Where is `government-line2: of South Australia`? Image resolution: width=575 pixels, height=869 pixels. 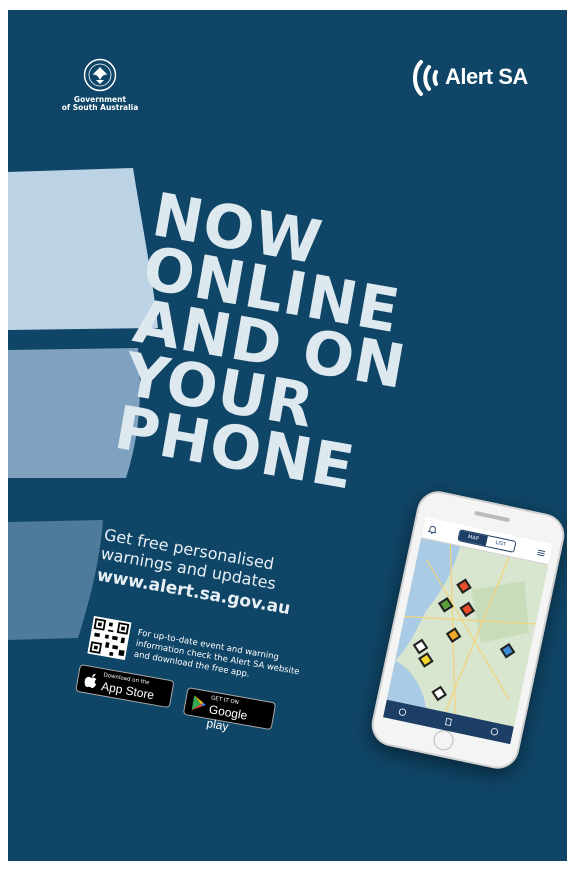
government-line2: of South Australia is located at coordinates (100, 107).